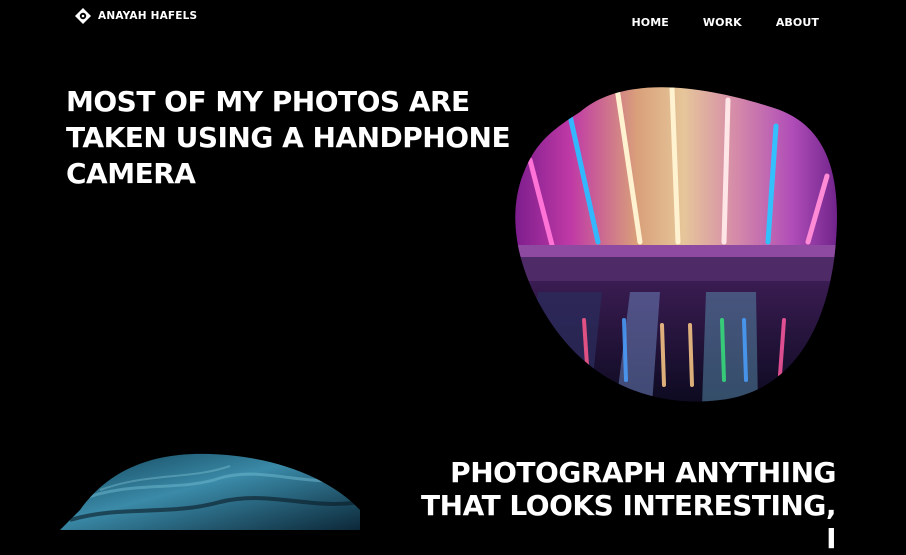  Describe the element at coordinates (210, 491) in the screenshot. I see `blue-textured-photo` at that location.